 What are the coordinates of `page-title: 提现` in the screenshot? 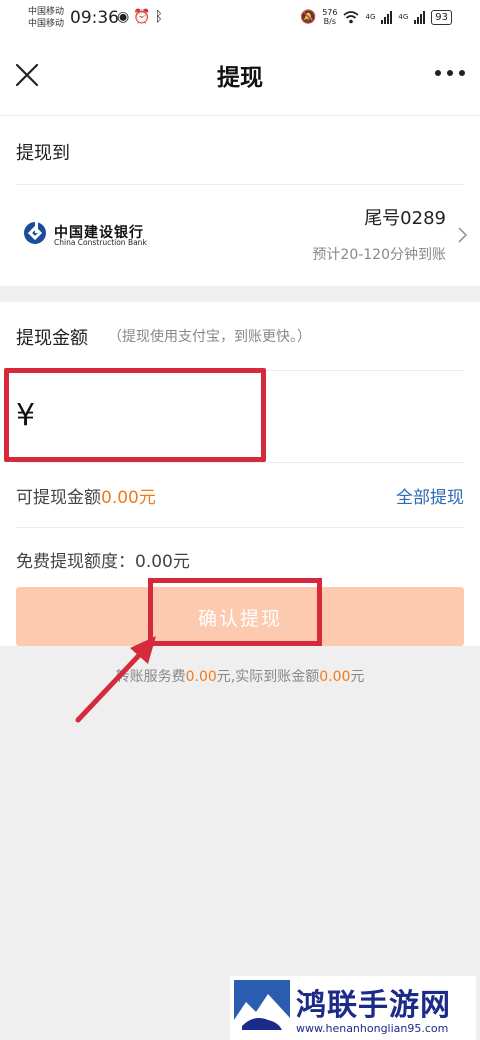 It's located at (240, 78).